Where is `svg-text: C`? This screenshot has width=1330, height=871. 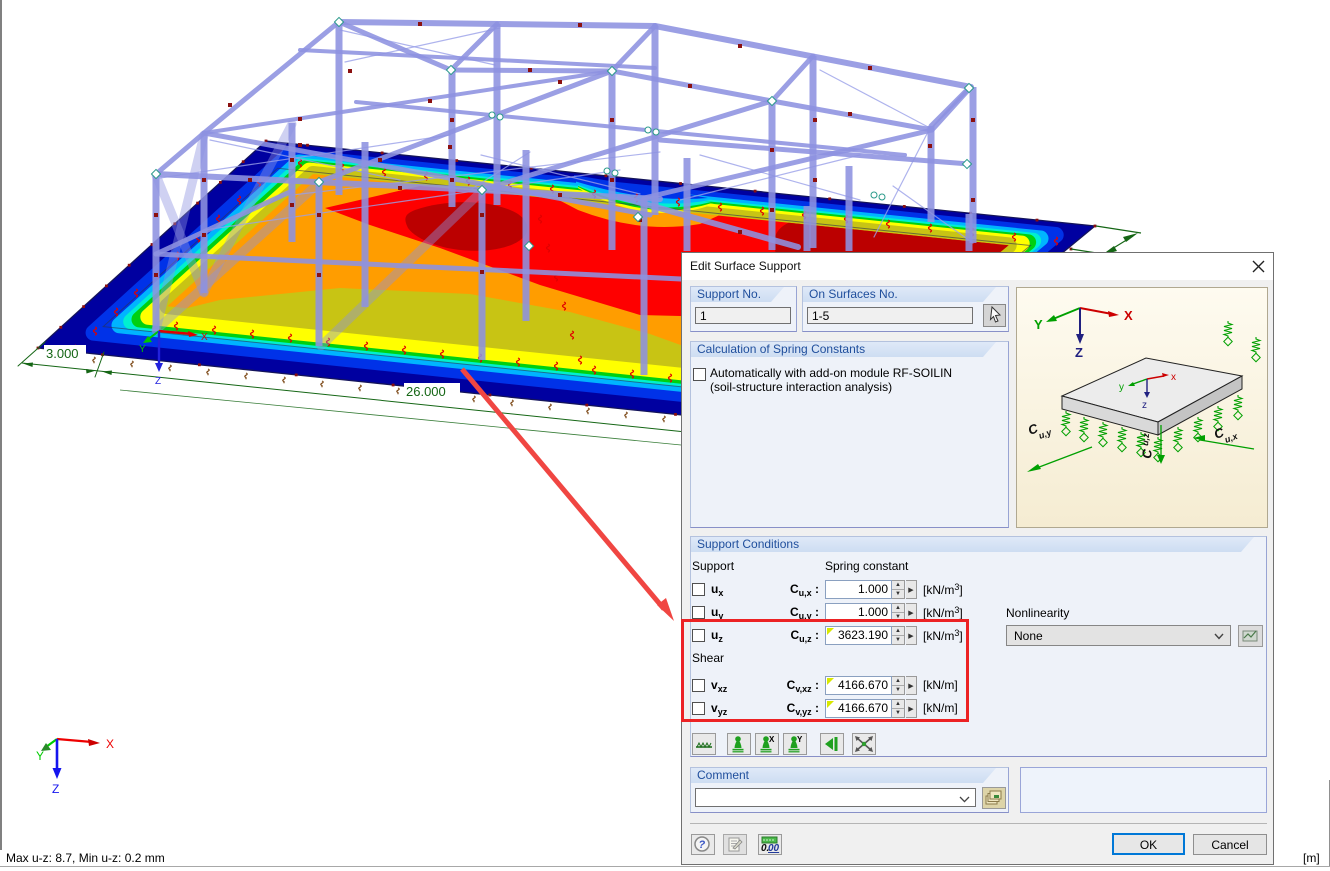
svg-text: C is located at coordinates (1147, 453).